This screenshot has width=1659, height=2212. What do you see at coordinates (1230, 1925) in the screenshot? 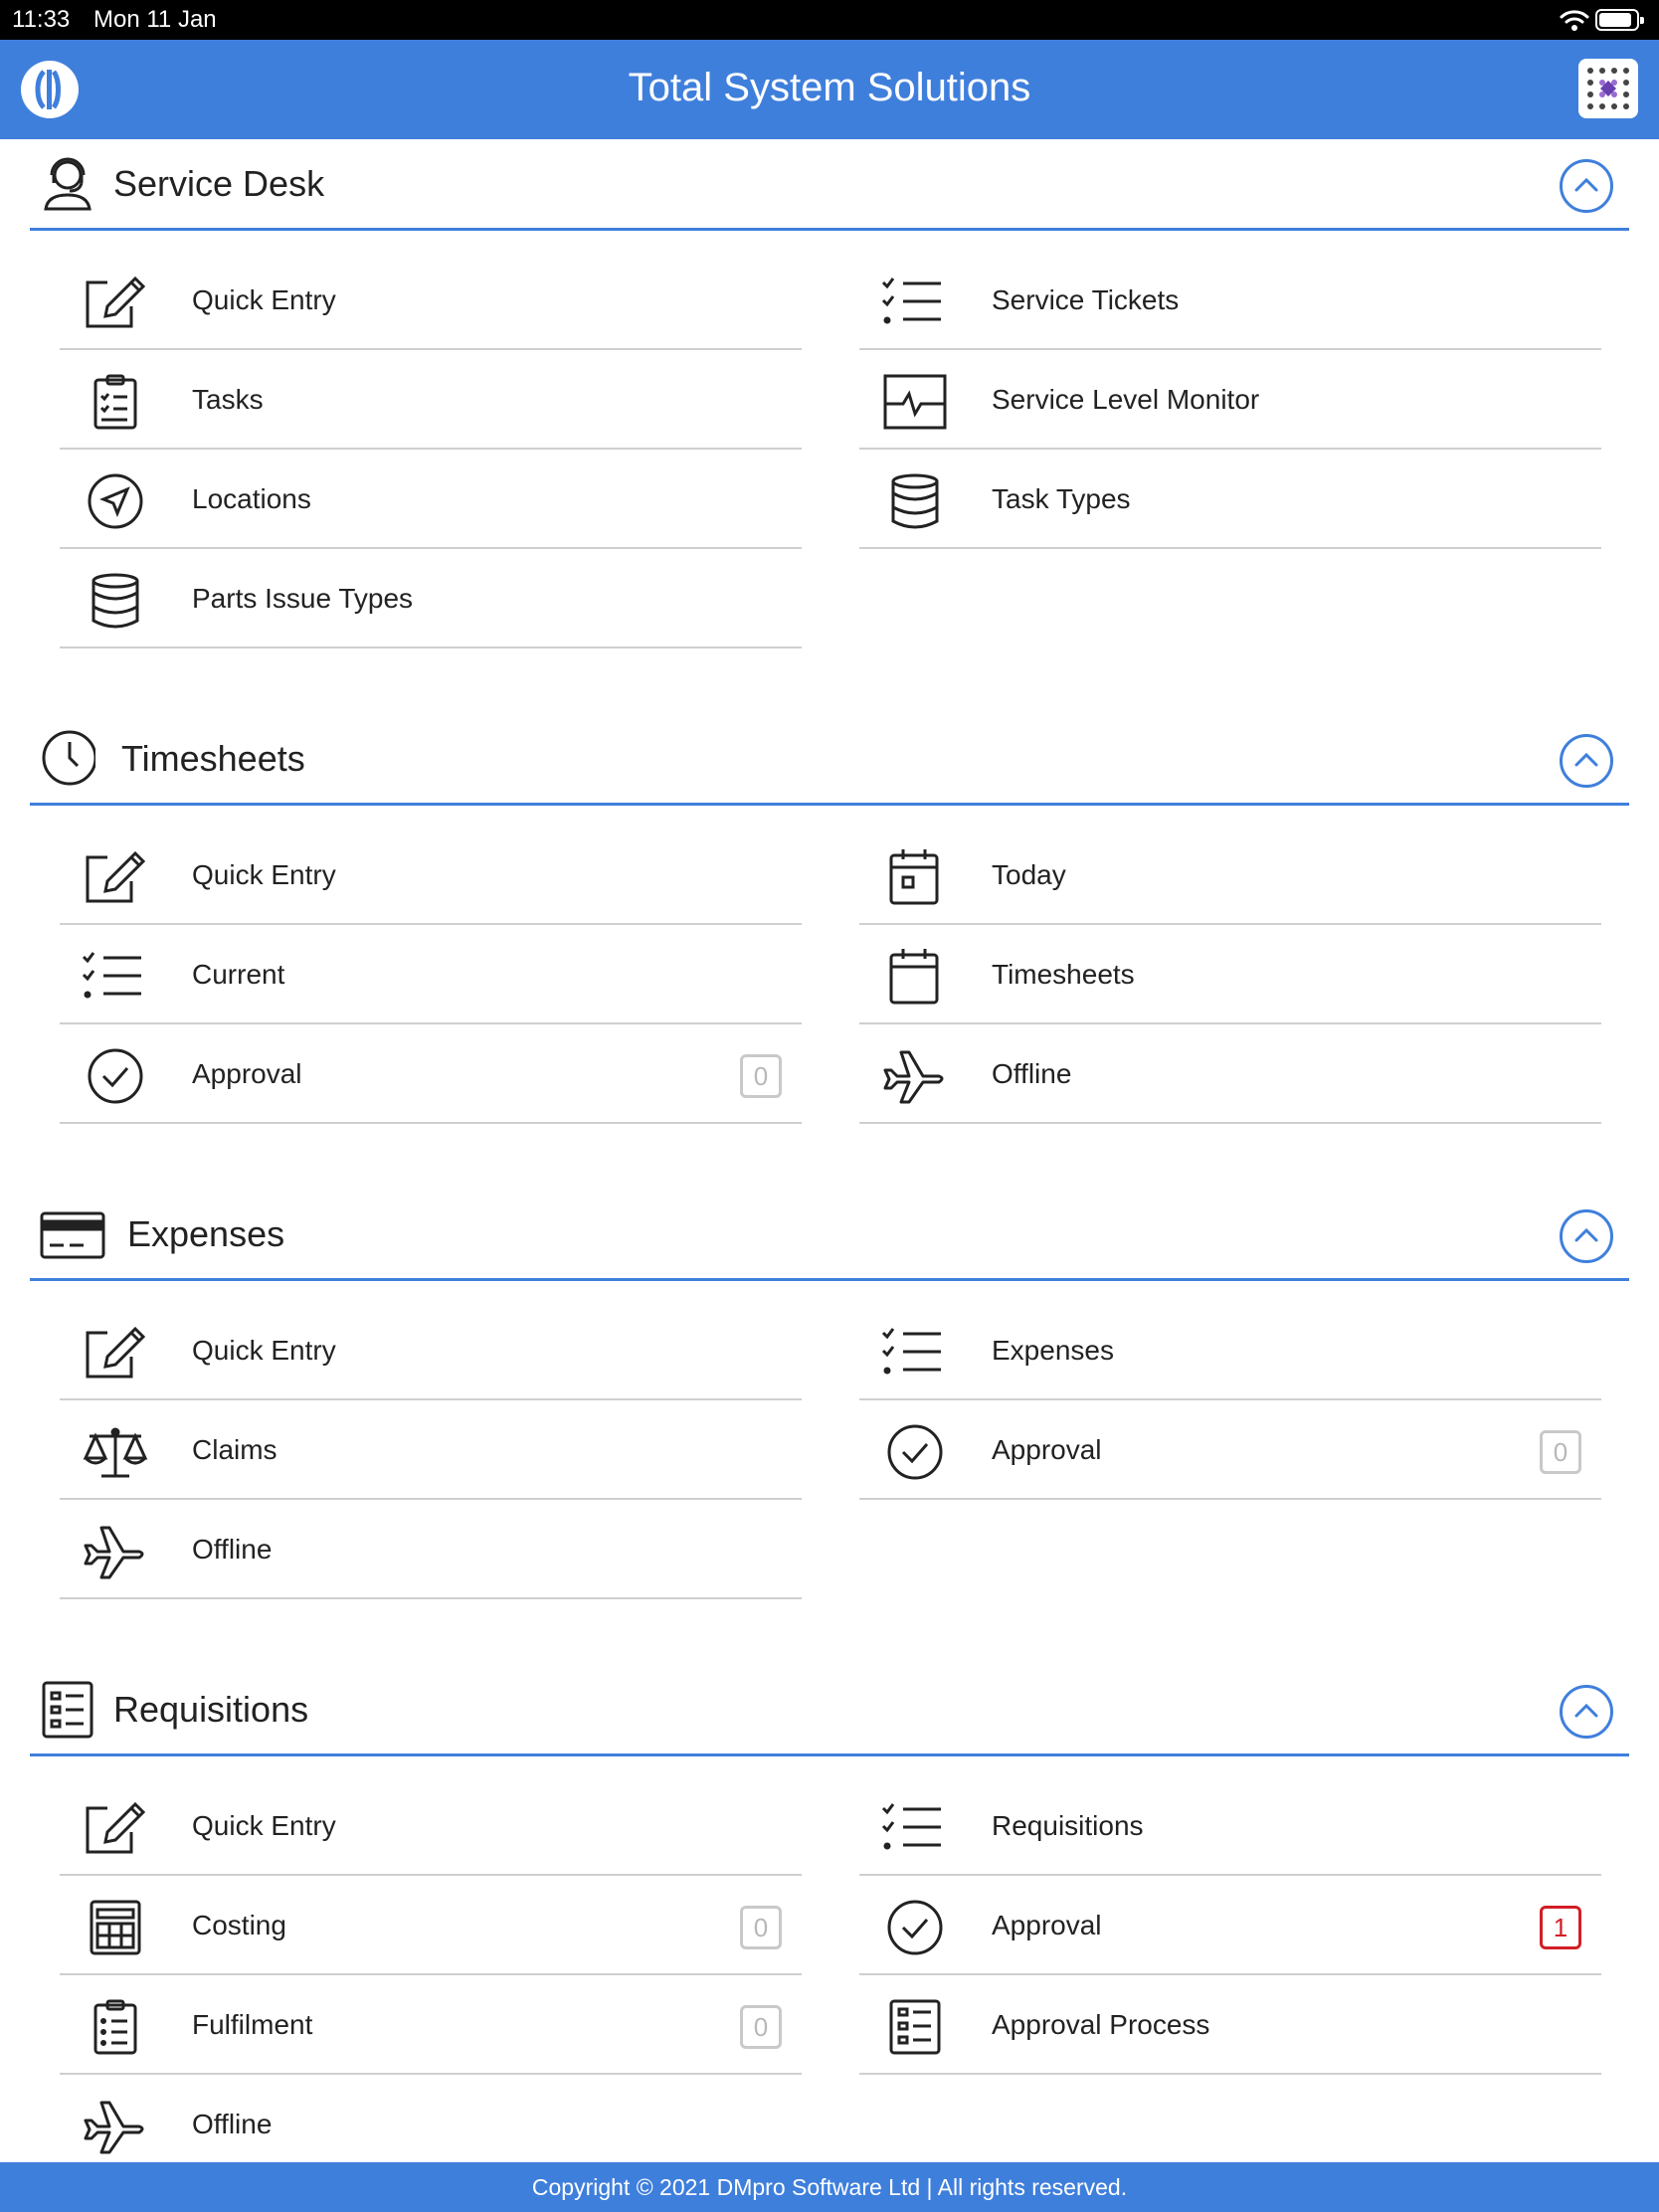
I see `menu-item-approval: Approval 1` at bounding box center [1230, 1925].